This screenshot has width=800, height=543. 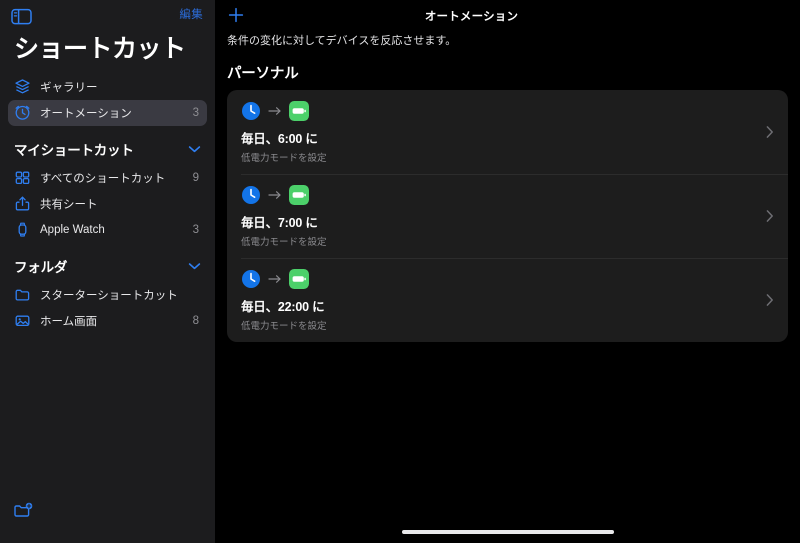 I want to click on sidebar-item-gallery: ギャラリー, so click(x=107, y=87).